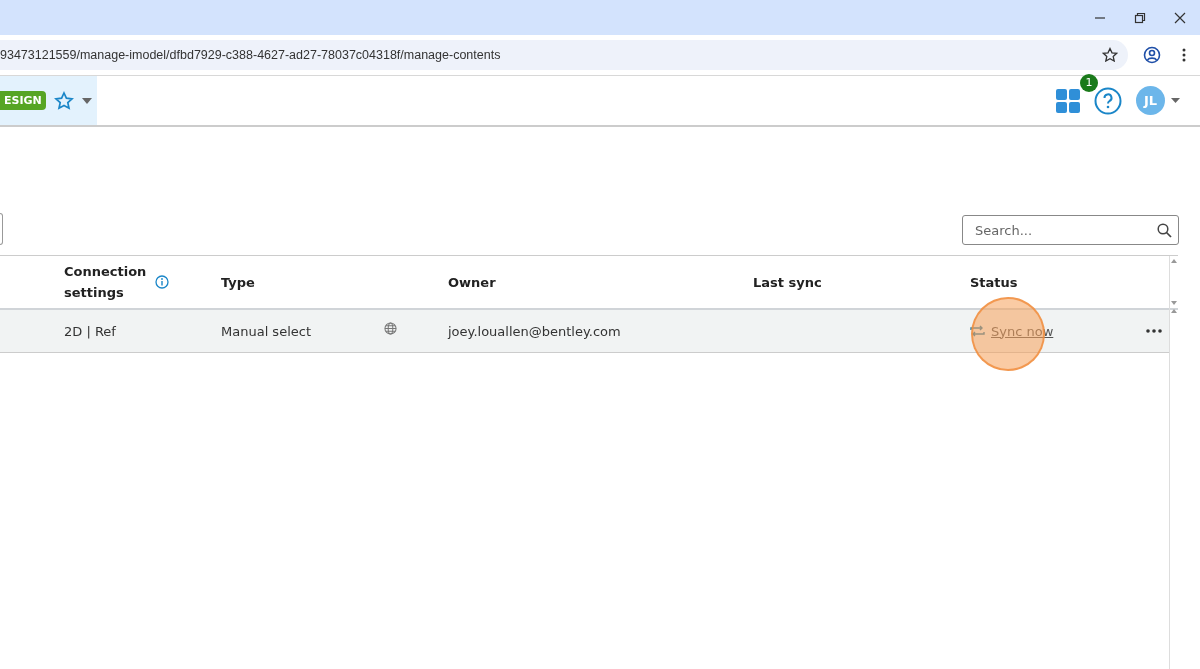  What do you see at coordinates (564, 55) in the screenshot?
I see `address-bar: 93473121559/manage-imodel/dfbd7929-c388-4627-ad27-78037c04318f/manage-contents` at bounding box center [564, 55].